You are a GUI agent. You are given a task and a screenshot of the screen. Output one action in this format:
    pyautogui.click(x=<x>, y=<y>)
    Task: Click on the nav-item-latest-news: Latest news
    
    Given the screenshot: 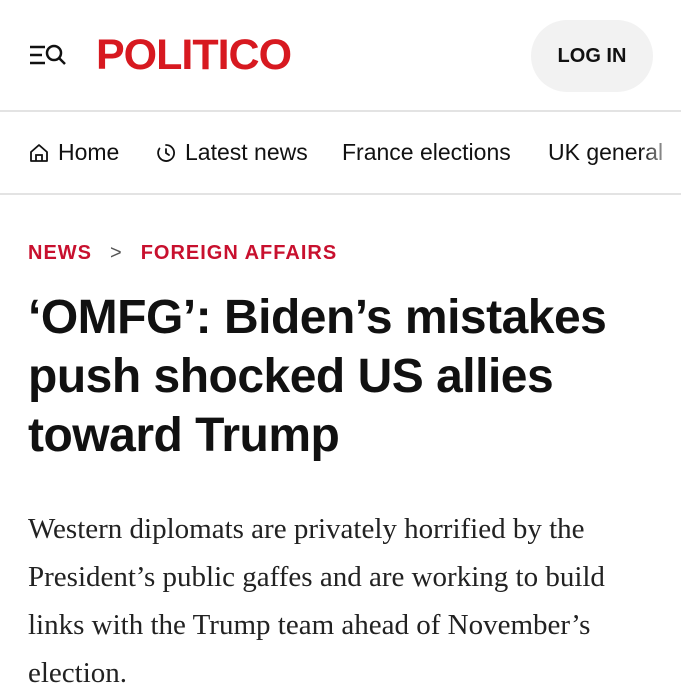 What is the action you would take?
    pyautogui.click(x=231, y=152)
    